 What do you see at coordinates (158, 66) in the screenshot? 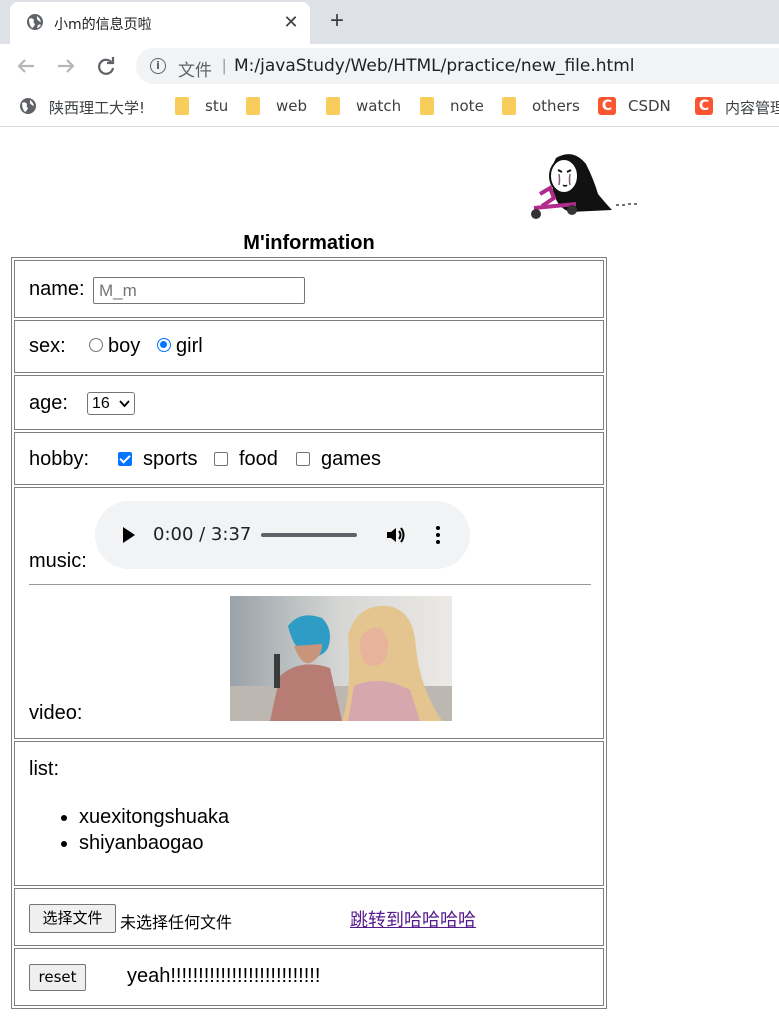
I see `info-icon: i` at bounding box center [158, 66].